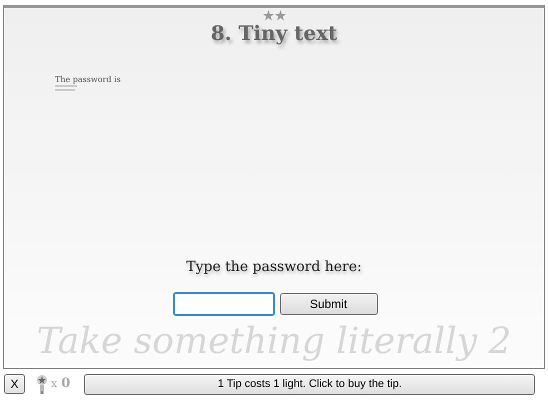 This screenshot has height=401, width=548. I want to click on lights-count: 0, so click(65, 384).